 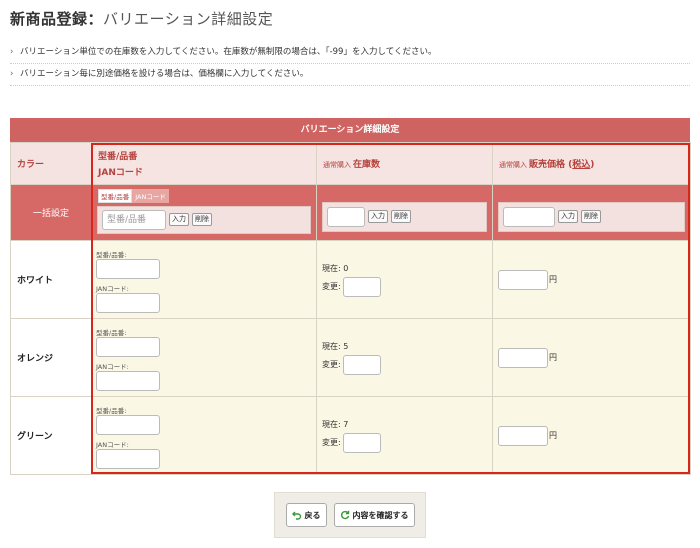 What do you see at coordinates (164, 74) in the screenshot?
I see `note-price-text: バリエーション毎に別途価格を設ける場合は、価格欄に入力してください。` at bounding box center [164, 74].